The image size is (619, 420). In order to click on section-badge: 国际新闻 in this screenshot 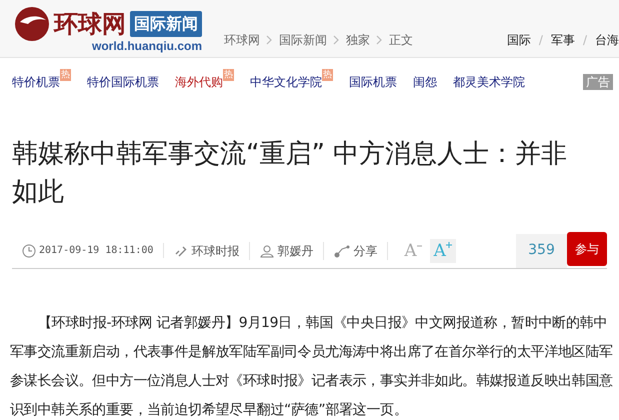, I will do `click(166, 23)`.